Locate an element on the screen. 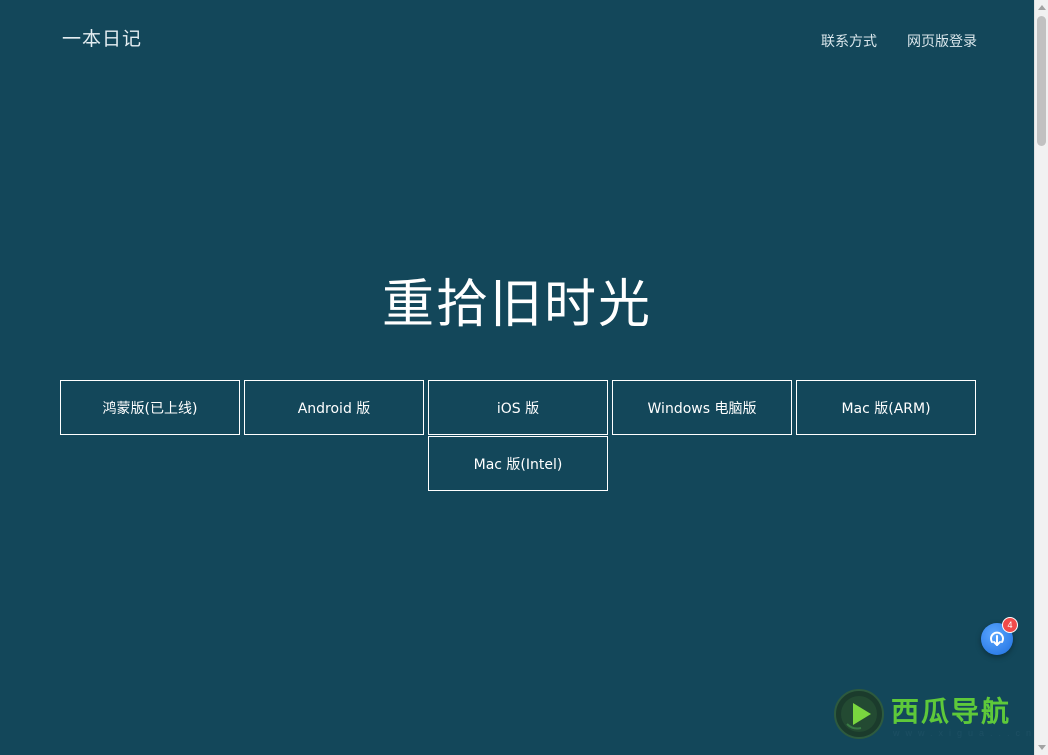  download-ios-button: iOS 版 is located at coordinates (518, 407).